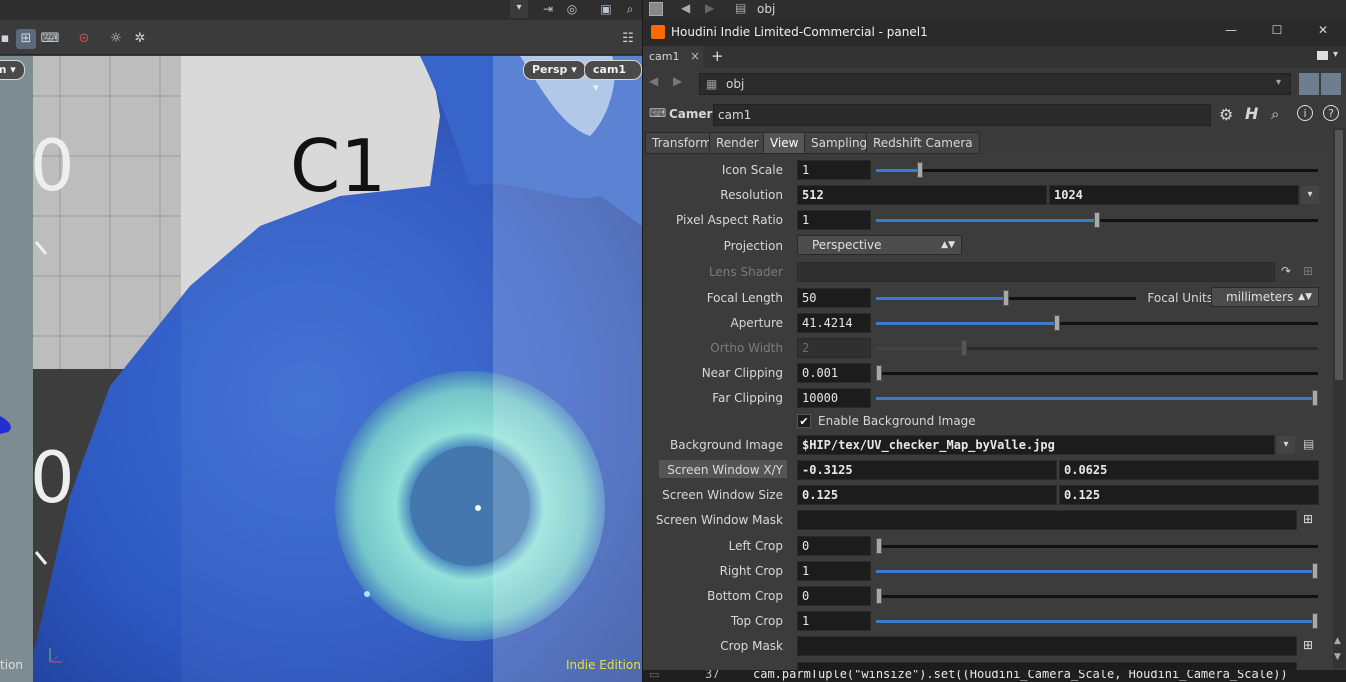  I want to click on tab-render: Render, so click(737, 143).